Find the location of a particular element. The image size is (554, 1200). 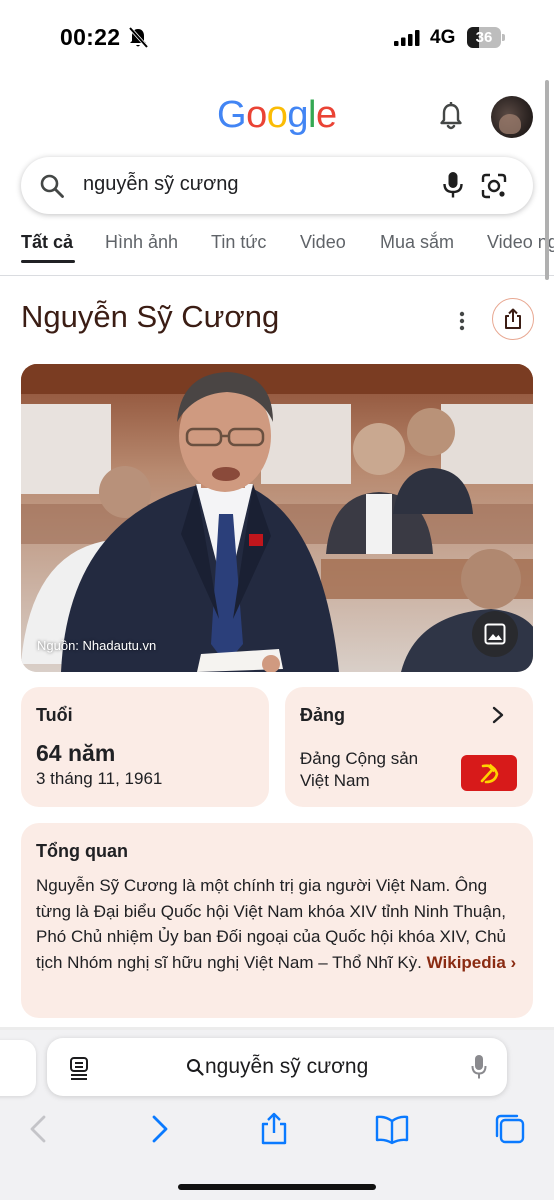

tab-shopping: Mua sắm is located at coordinates (417, 242).